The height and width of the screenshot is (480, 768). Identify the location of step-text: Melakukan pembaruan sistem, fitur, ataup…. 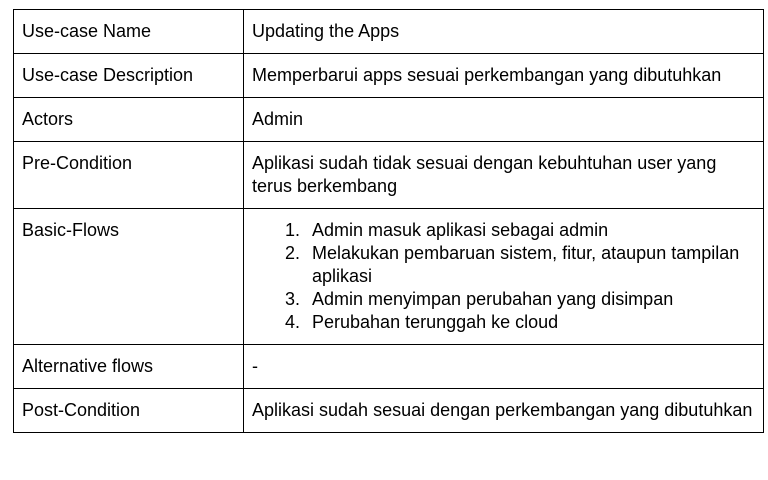
(526, 264).